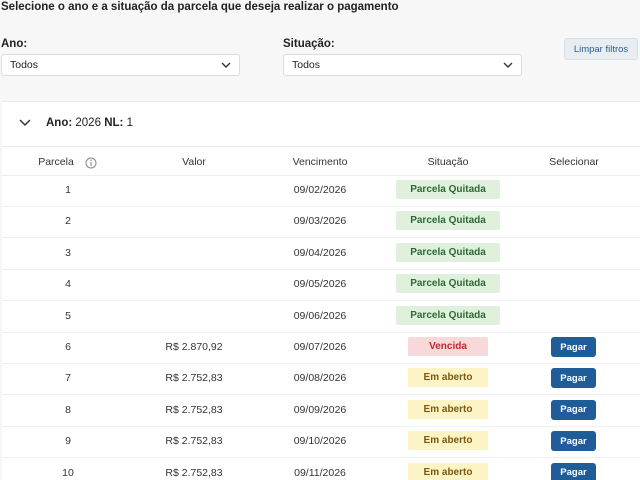 The image size is (640, 480). I want to click on table-row: 8 R$ 2.752,83 09/09/2026 Em aberto Pagar, so click(321, 411).